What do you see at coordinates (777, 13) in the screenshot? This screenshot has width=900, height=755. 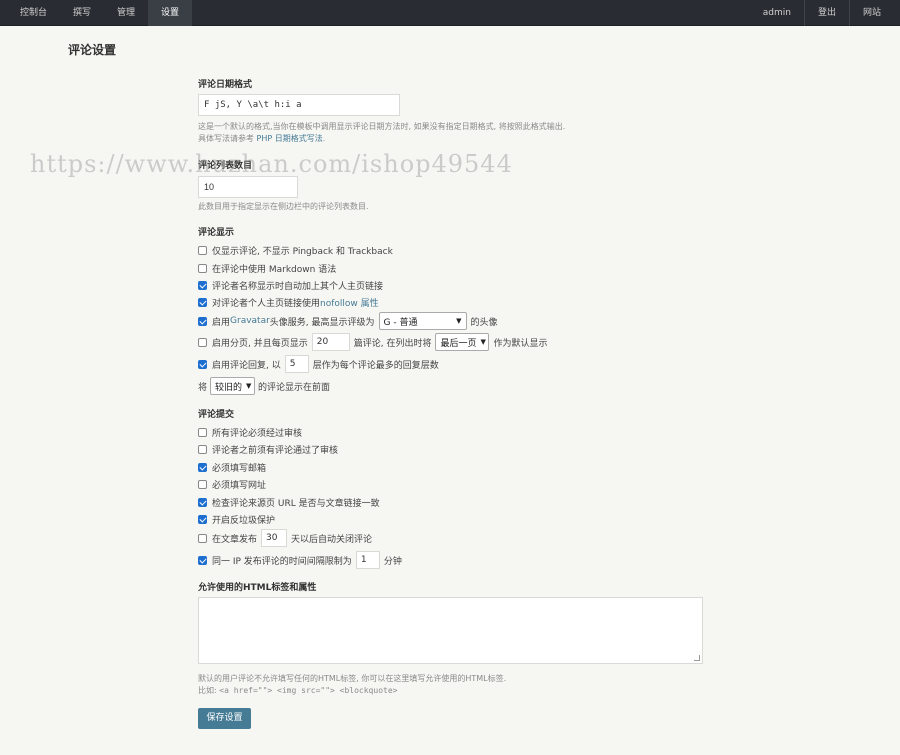 I see `nav-user: admin` at bounding box center [777, 13].